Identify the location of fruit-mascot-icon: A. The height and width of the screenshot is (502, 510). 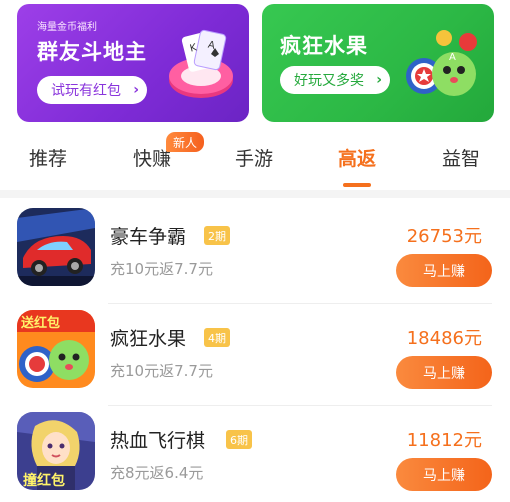
(441, 63).